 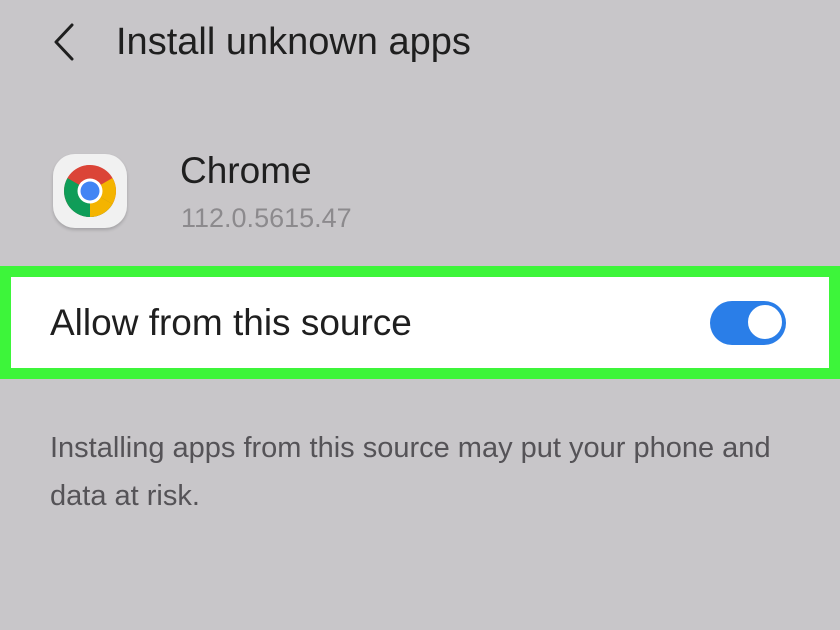 I want to click on app-icon-container, so click(x=90, y=191).